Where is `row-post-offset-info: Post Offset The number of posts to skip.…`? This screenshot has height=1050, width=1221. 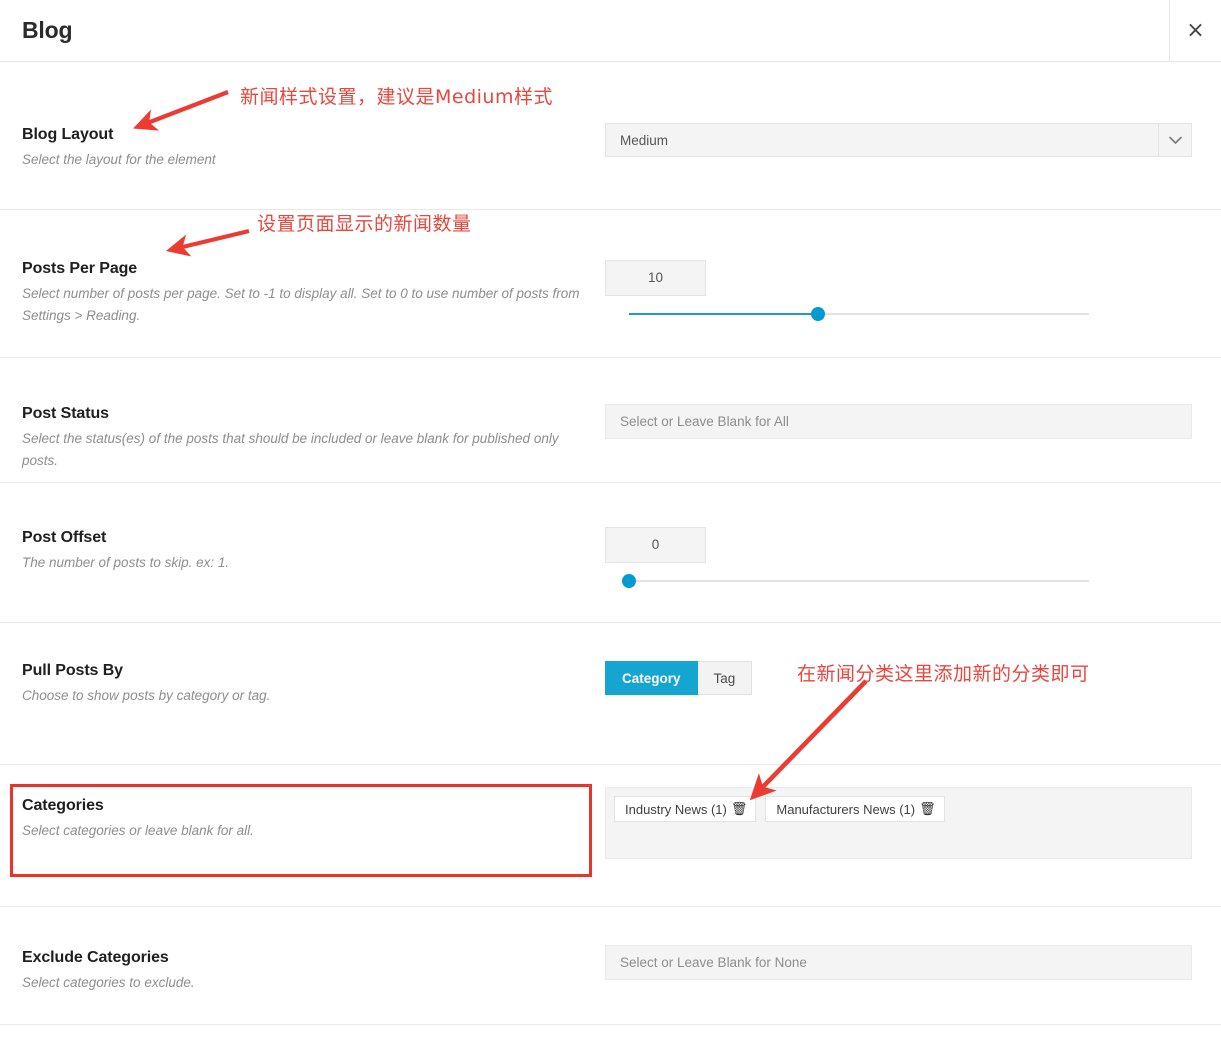 row-post-offset-info: Post Offset The number of posts to skip.… is located at coordinates (302, 552).